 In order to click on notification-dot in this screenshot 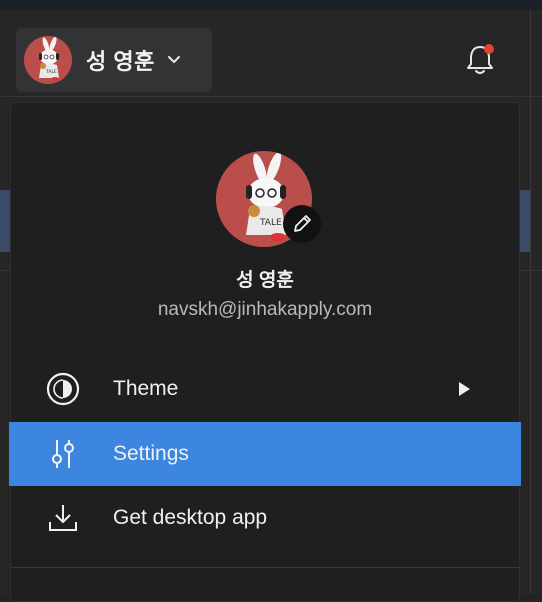, I will do `click(489, 49)`.